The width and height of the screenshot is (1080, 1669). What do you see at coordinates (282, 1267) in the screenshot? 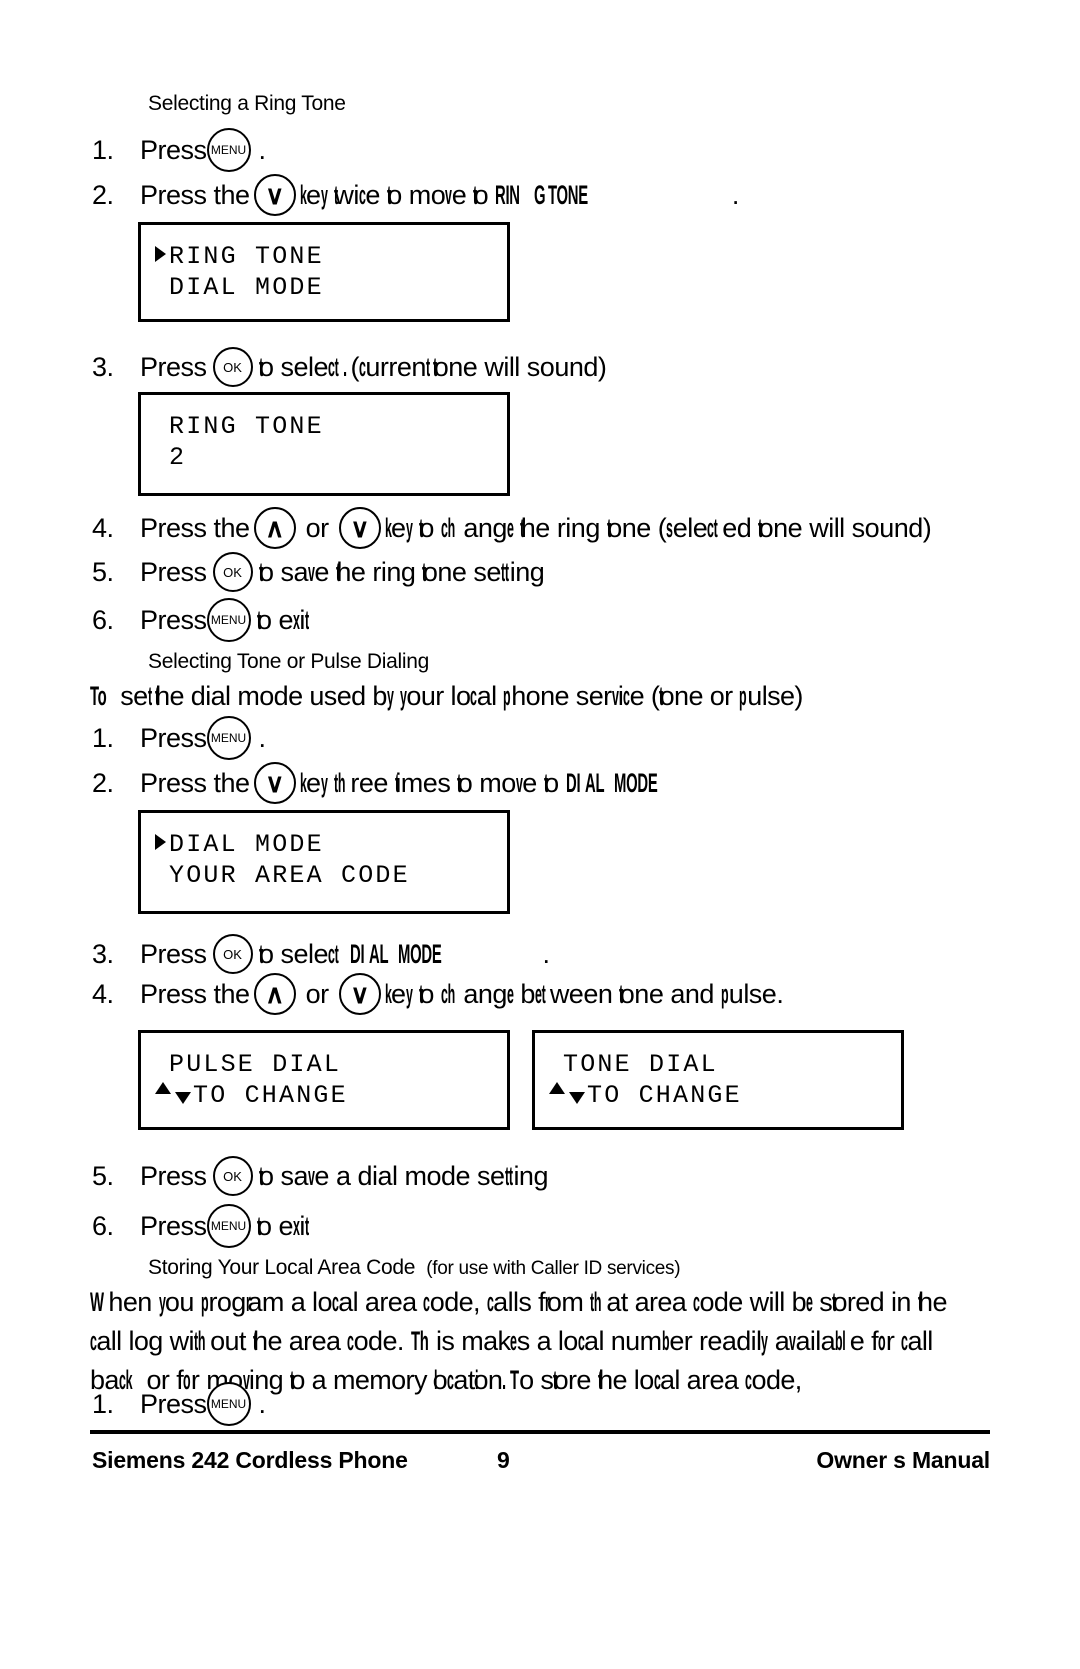
I see `section-heading-area-code-label: Storing Your Local Area Code` at bounding box center [282, 1267].